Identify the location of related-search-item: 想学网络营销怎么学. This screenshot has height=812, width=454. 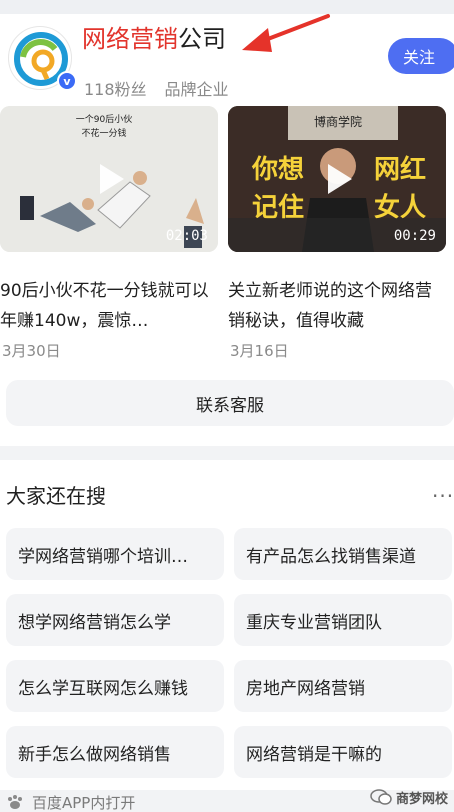
(115, 620).